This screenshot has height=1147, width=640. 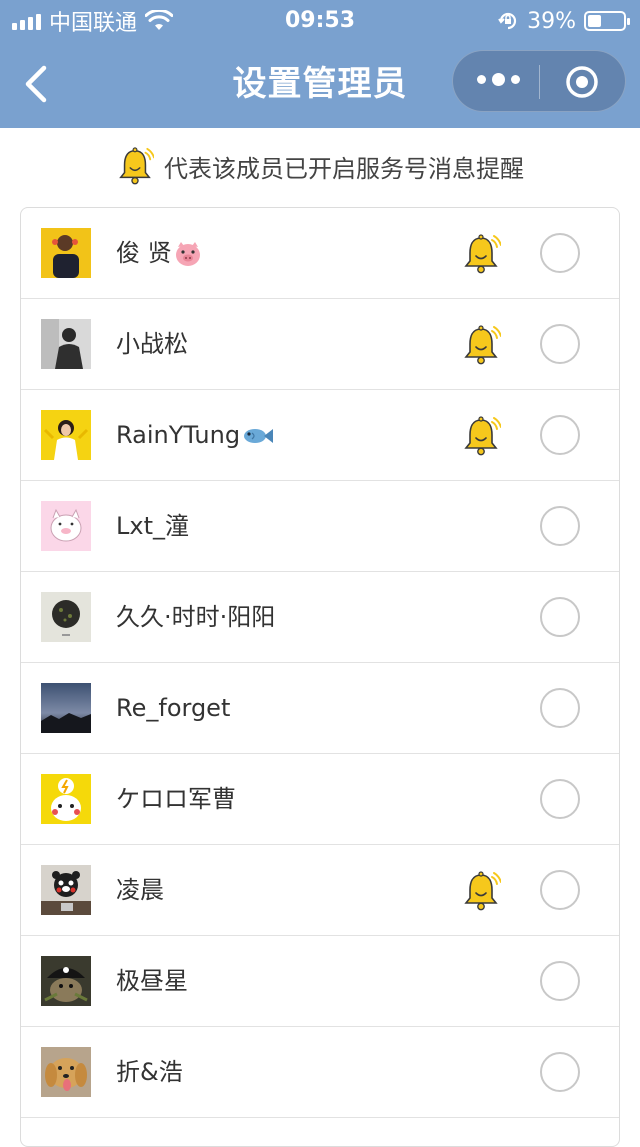 I want to click on member-name: 折&浩, so click(x=149, y=1072).